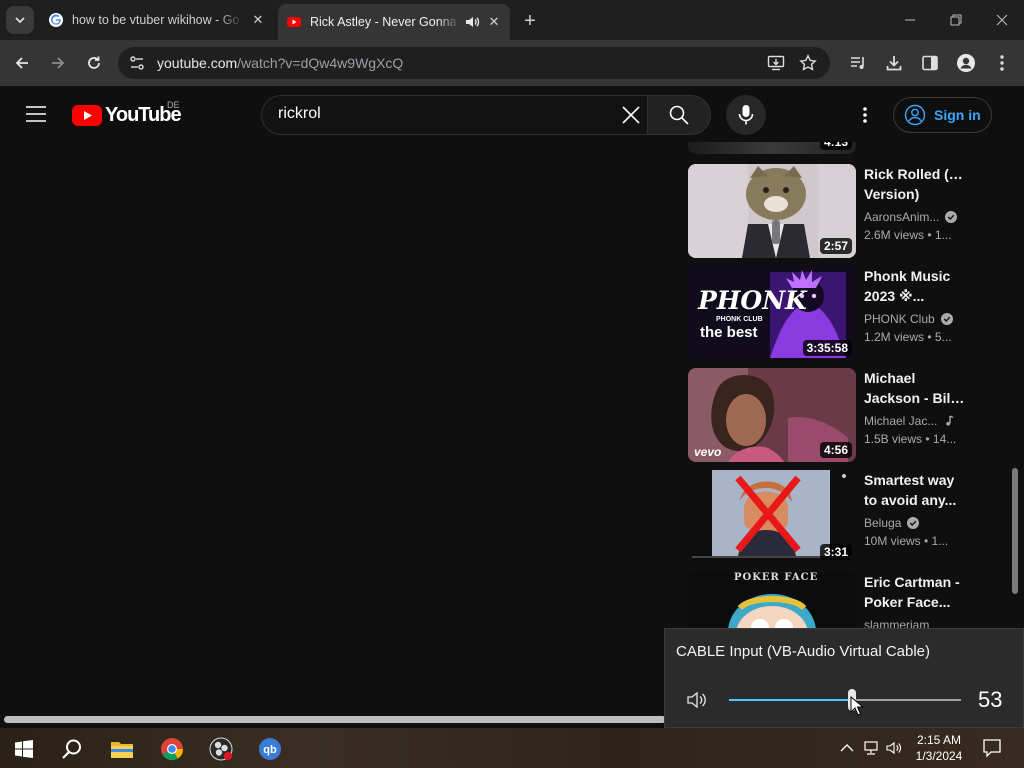 The image size is (1024, 768). What do you see at coordinates (896, 623) in the screenshot?
I see `channel-name: slammeriam` at bounding box center [896, 623].